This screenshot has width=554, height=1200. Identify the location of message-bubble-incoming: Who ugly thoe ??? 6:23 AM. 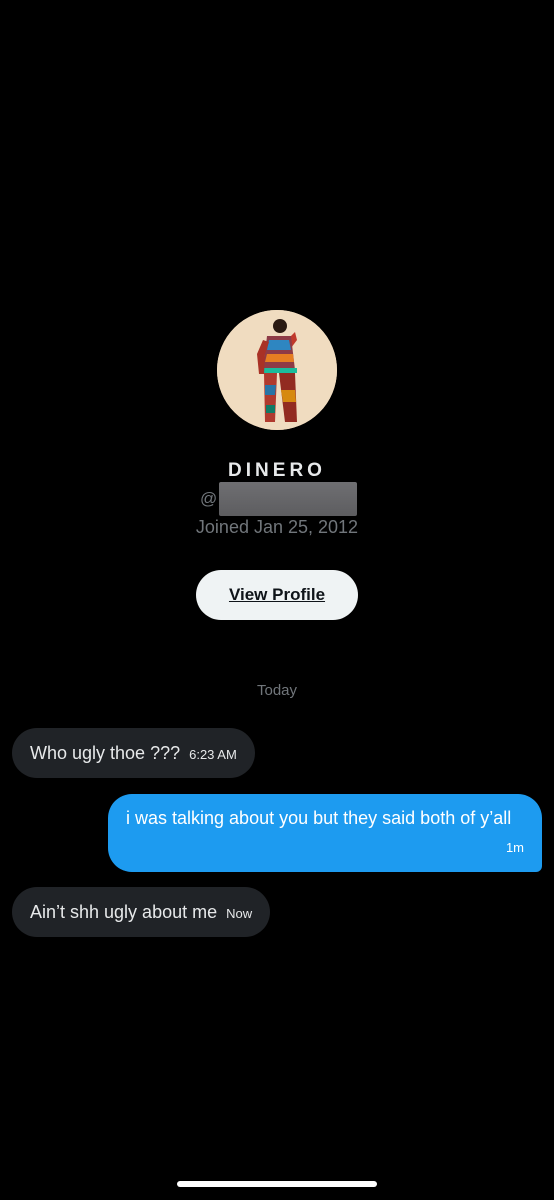
(133, 753).